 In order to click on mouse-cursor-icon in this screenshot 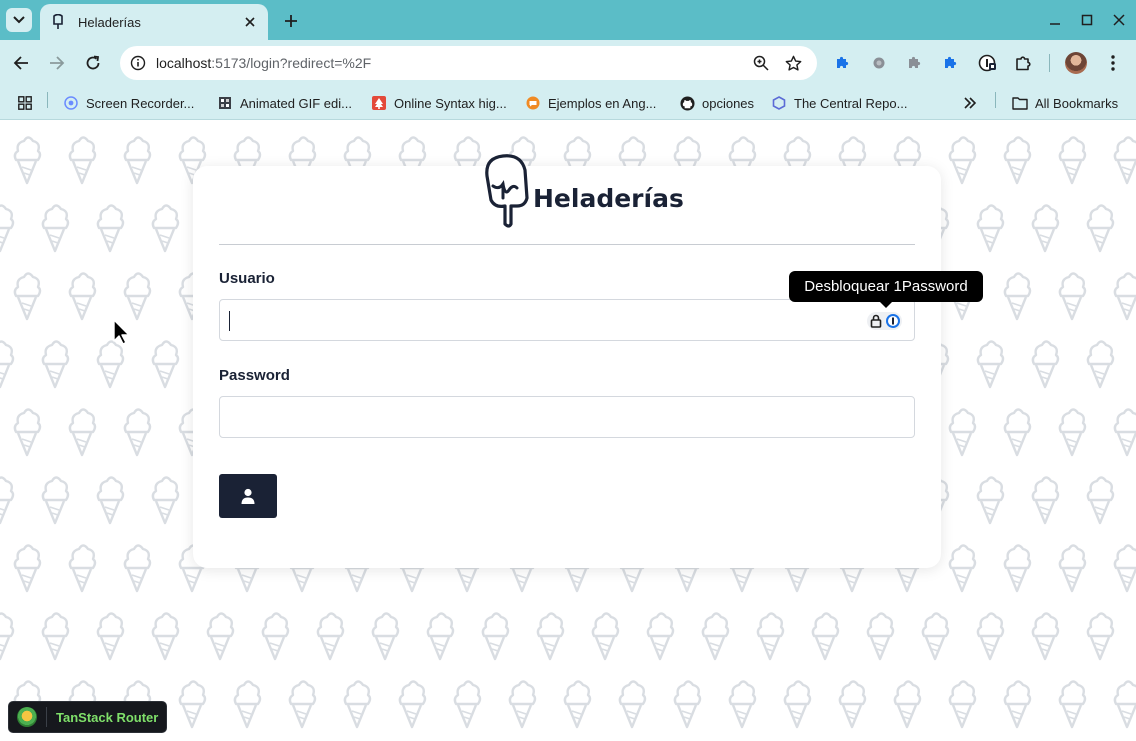, I will do `click(121, 332)`.